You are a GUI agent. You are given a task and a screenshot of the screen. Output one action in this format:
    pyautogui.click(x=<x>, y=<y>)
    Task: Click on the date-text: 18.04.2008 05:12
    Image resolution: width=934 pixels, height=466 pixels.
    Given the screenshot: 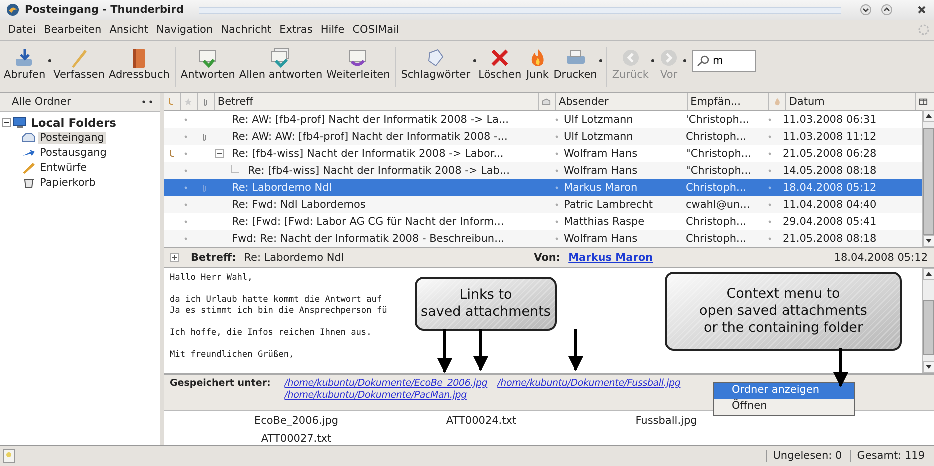 What is the action you would take?
    pyautogui.click(x=830, y=188)
    